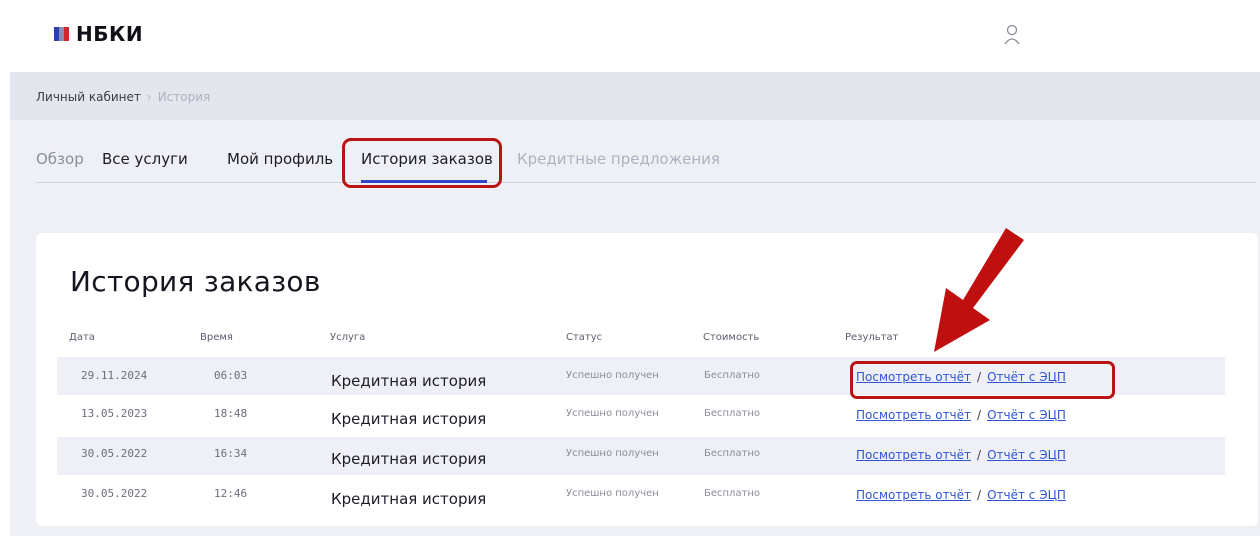 Image resolution: width=1260 pixels, height=536 pixels. Describe the element at coordinates (114, 375) in the screenshot. I see `cell-date: 29.11.2024` at that location.